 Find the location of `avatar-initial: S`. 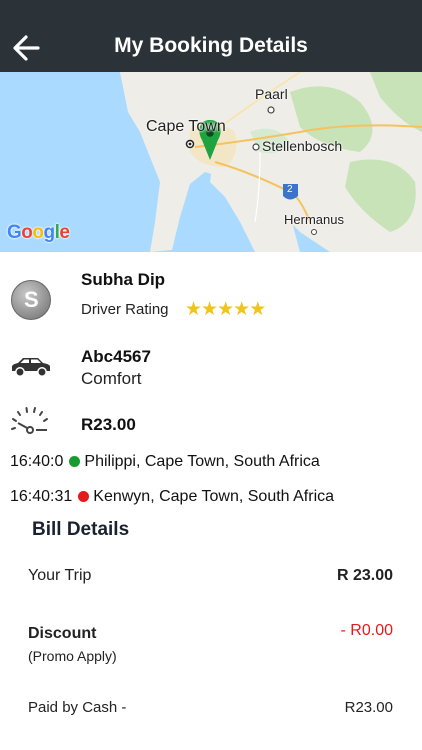

avatar-initial: S is located at coordinates (31, 299).